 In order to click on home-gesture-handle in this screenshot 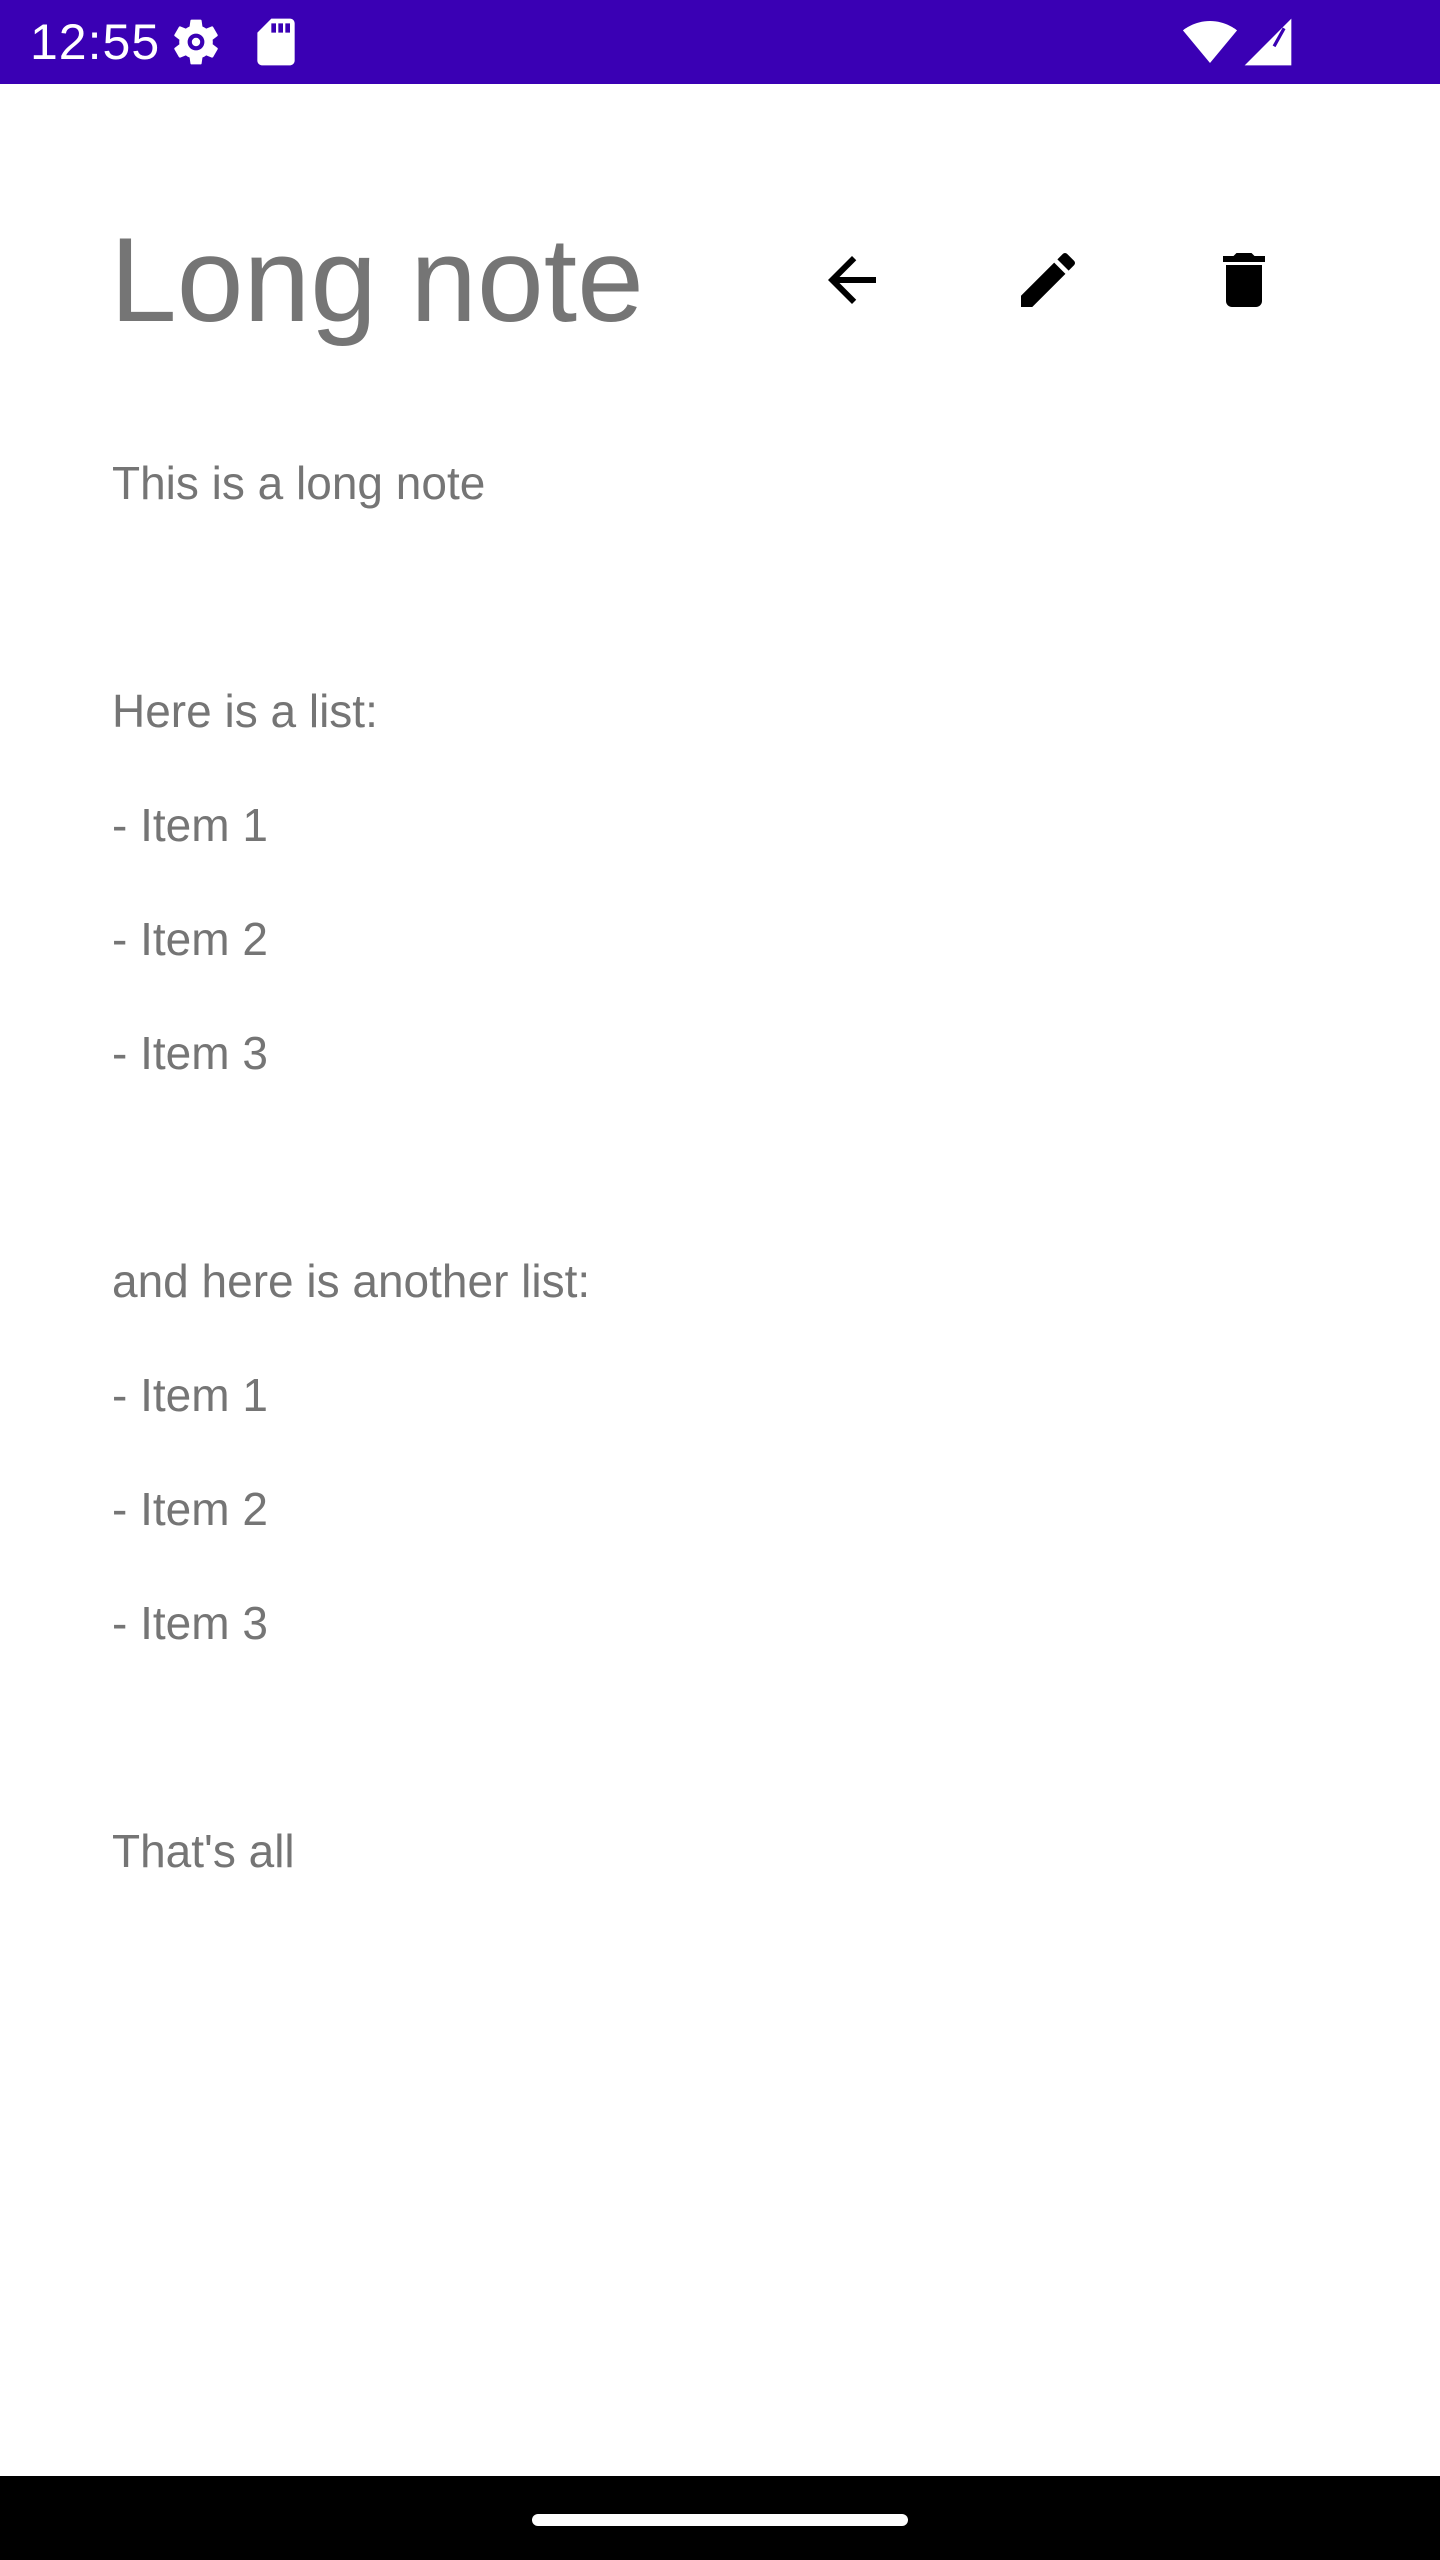, I will do `click(720, 2520)`.